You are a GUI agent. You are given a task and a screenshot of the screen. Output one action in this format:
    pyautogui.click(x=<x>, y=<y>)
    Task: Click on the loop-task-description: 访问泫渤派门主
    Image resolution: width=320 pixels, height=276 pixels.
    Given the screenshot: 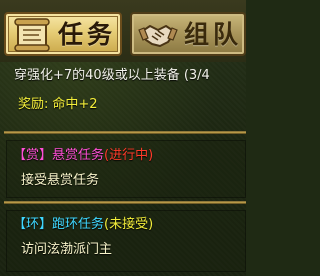 What is the action you would take?
    pyautogui.click(x=67, y=249)
    